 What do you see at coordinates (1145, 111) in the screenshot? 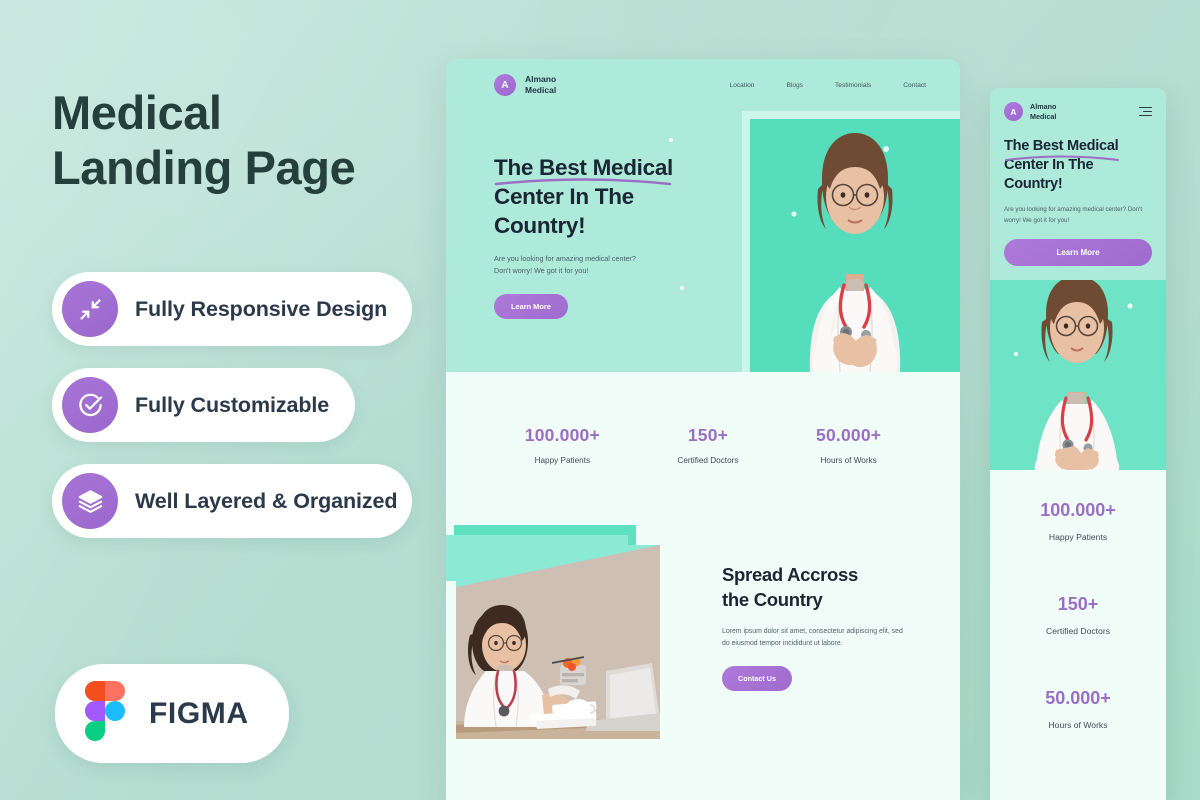
I see `hamburger-menu-icon` at bounding box center [1145, 111].